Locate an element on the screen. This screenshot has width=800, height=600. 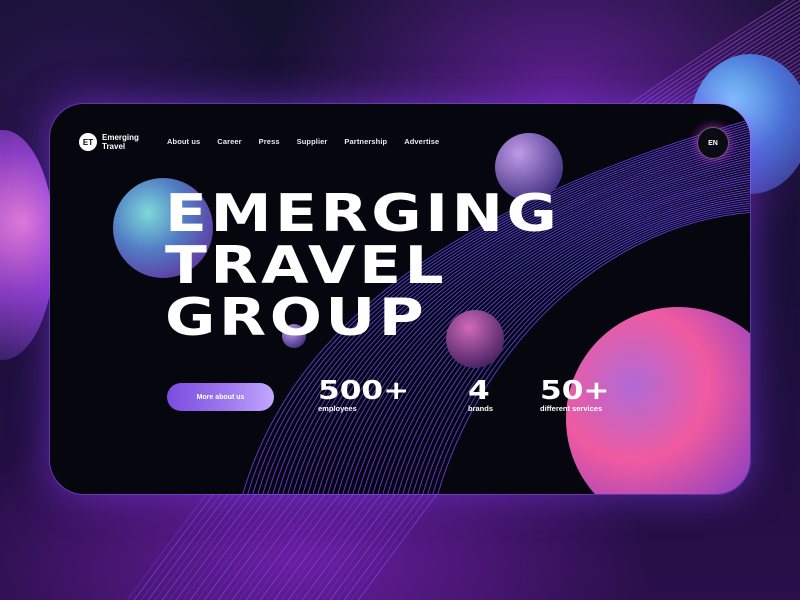
logo-wordmark: Emerging Travel is located at coordinates (120, 142).